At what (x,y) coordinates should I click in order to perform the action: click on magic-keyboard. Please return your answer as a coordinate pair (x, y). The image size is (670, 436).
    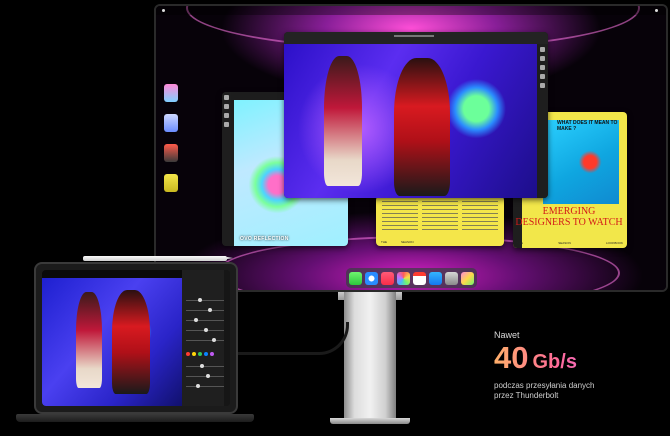
    Looking at the image, I should click on (135, 418).